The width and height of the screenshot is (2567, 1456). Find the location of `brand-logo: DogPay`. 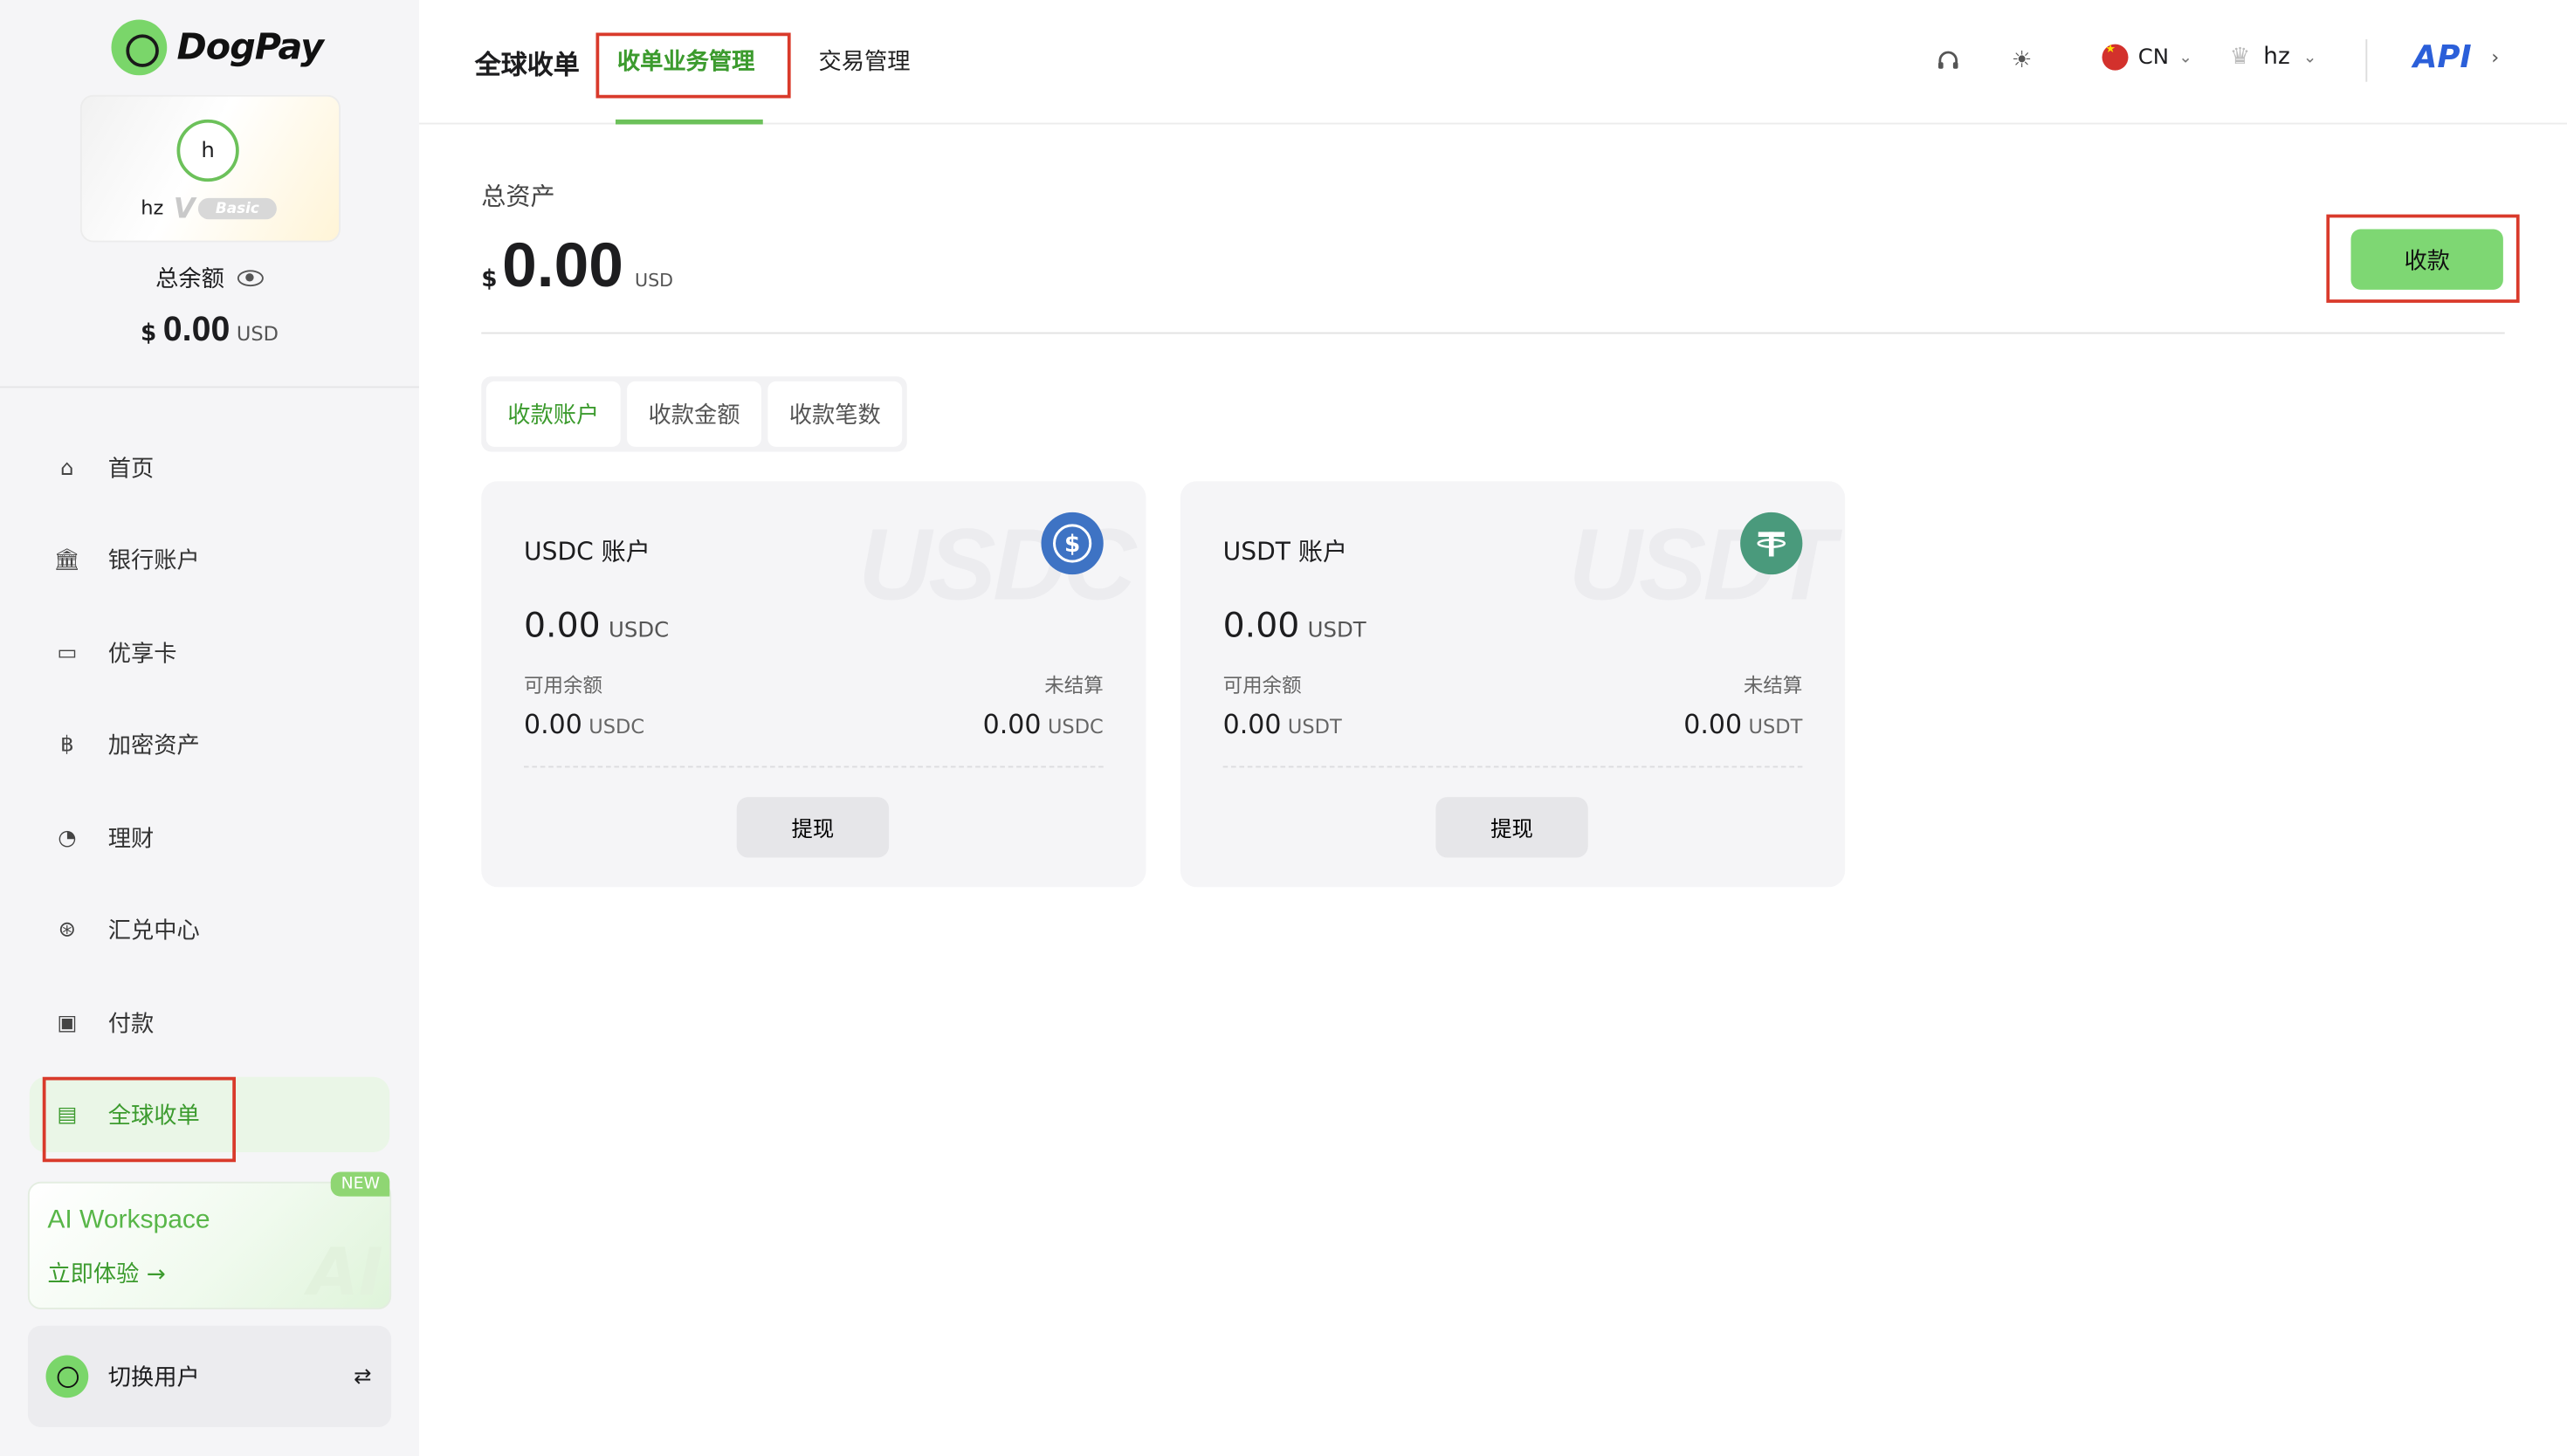

brand-logo: DogPay is located at coordinates (217, 47).